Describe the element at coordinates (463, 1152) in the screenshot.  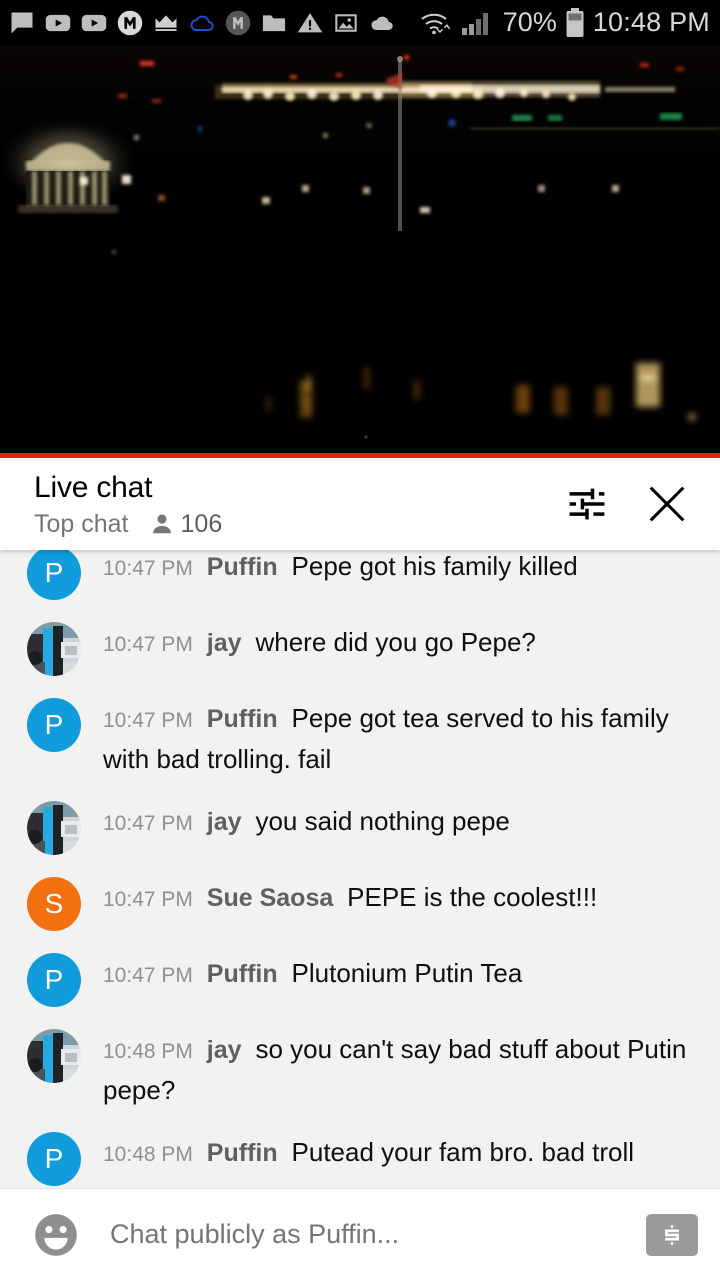
I see `chat-message-text: Putead your fam bro. bad troll` at that location.